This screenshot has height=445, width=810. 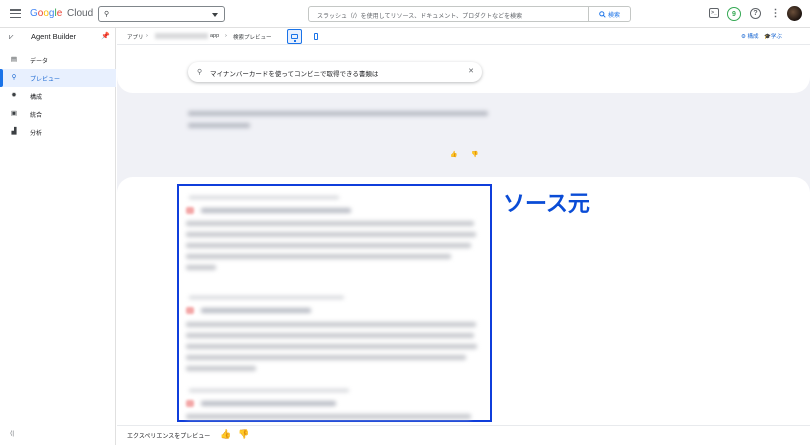 I want to click on search-button-label: 検索, so click(x=613, y=15).